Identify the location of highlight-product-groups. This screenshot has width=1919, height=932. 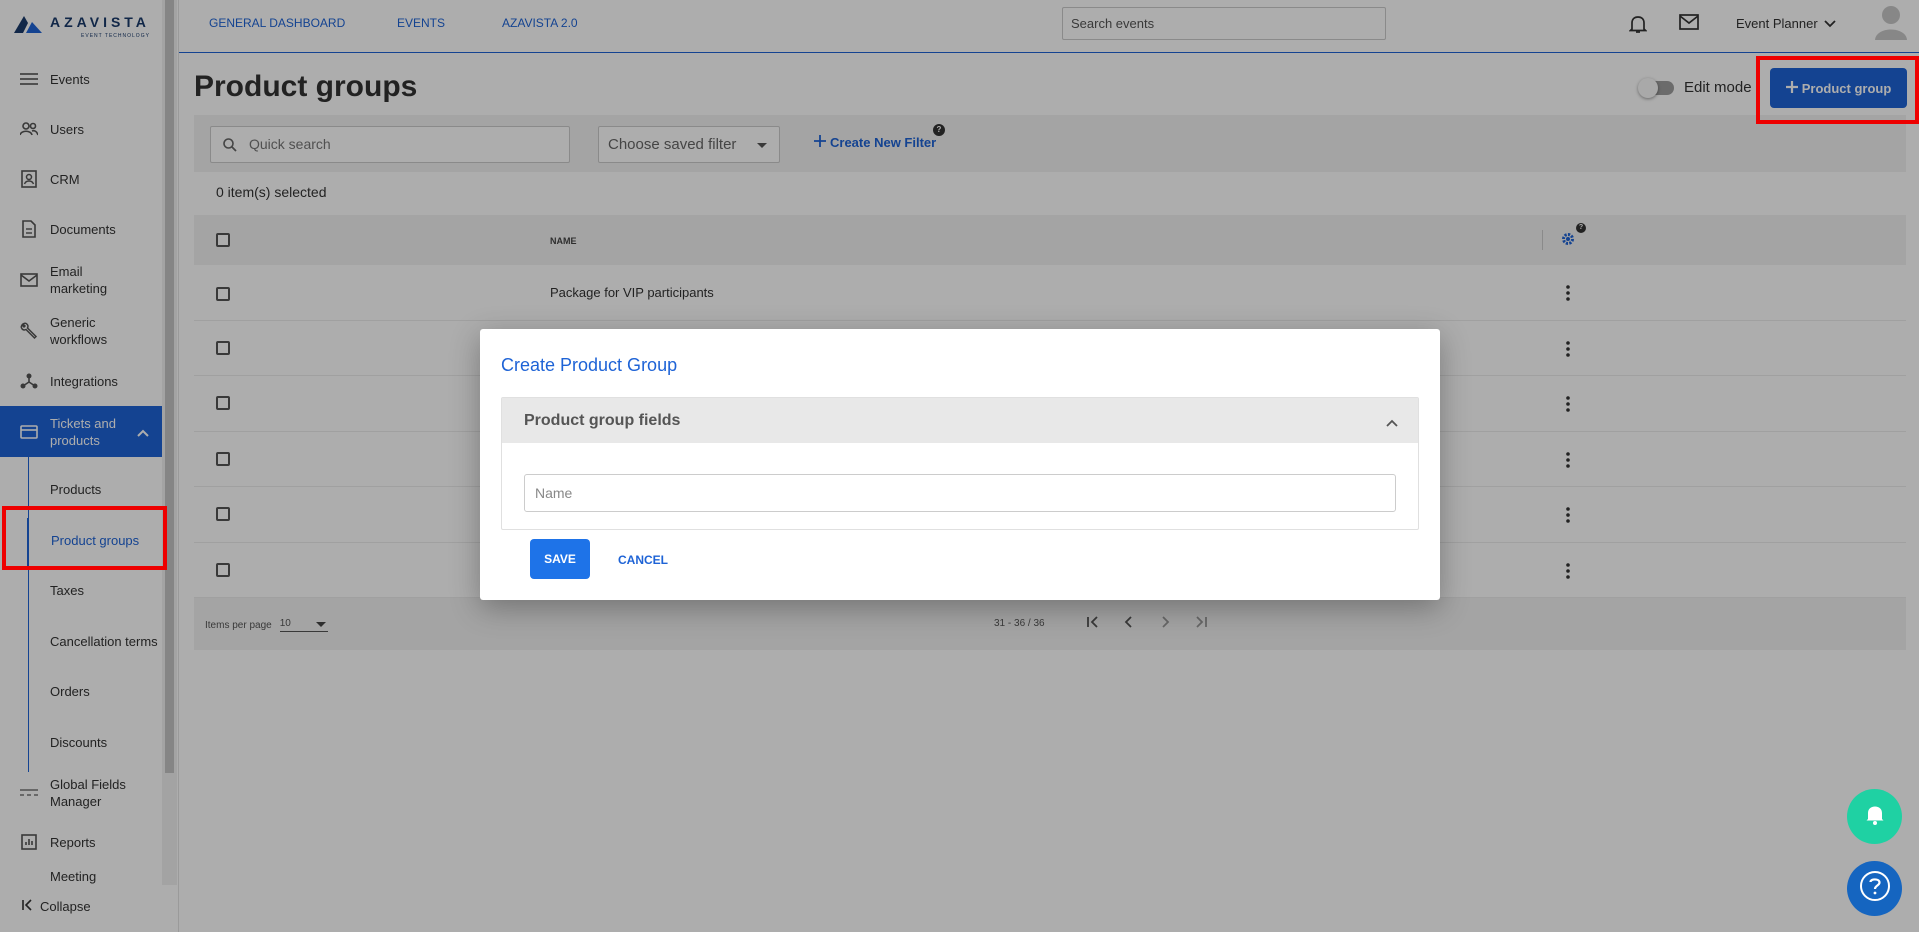
(84, 538).